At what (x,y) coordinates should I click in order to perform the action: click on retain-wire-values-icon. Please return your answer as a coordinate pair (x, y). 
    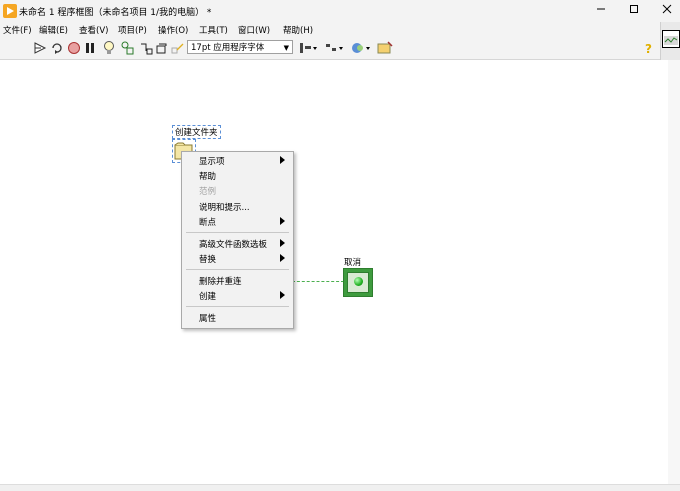
    Looking at the image, I should click on (128, 48).